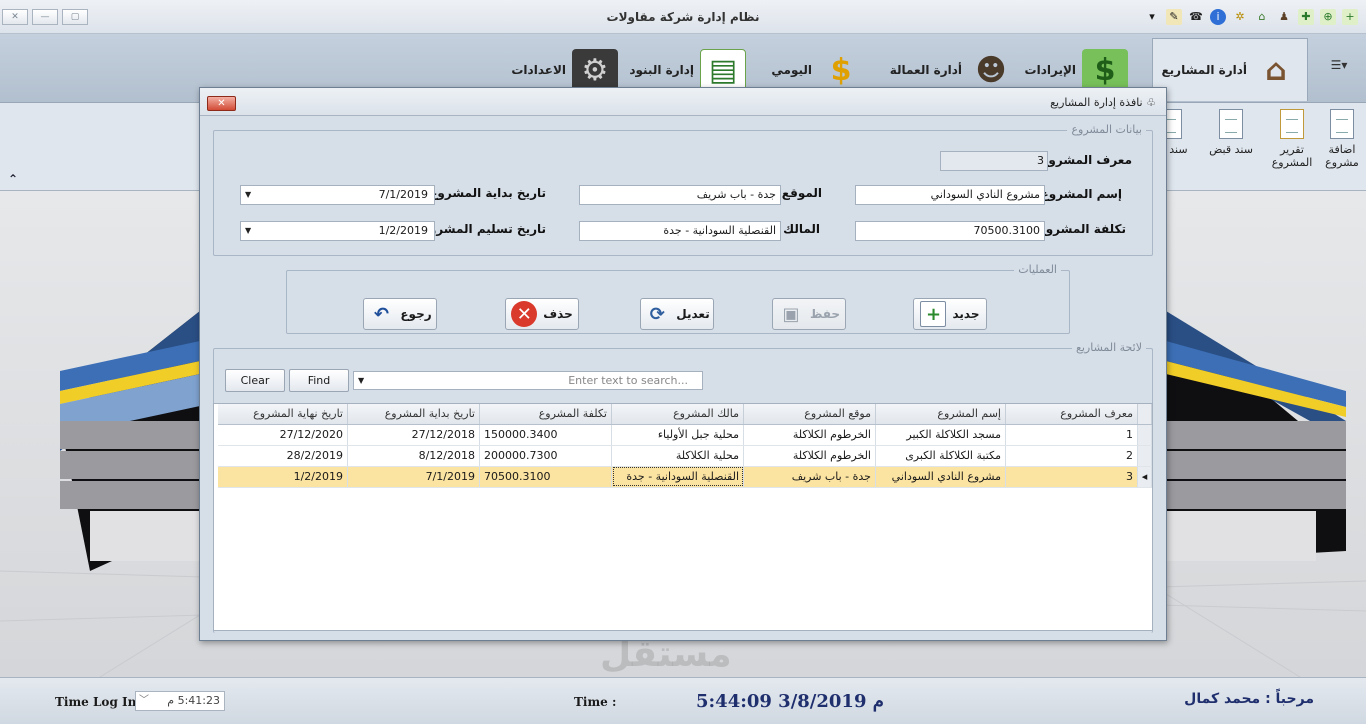 Image resolution: width=1366 pixels, height=724 pixels. Describe the element at coordinates (1196, 17) in the screenshot. I see `telephone-icon: ☎` at that location.